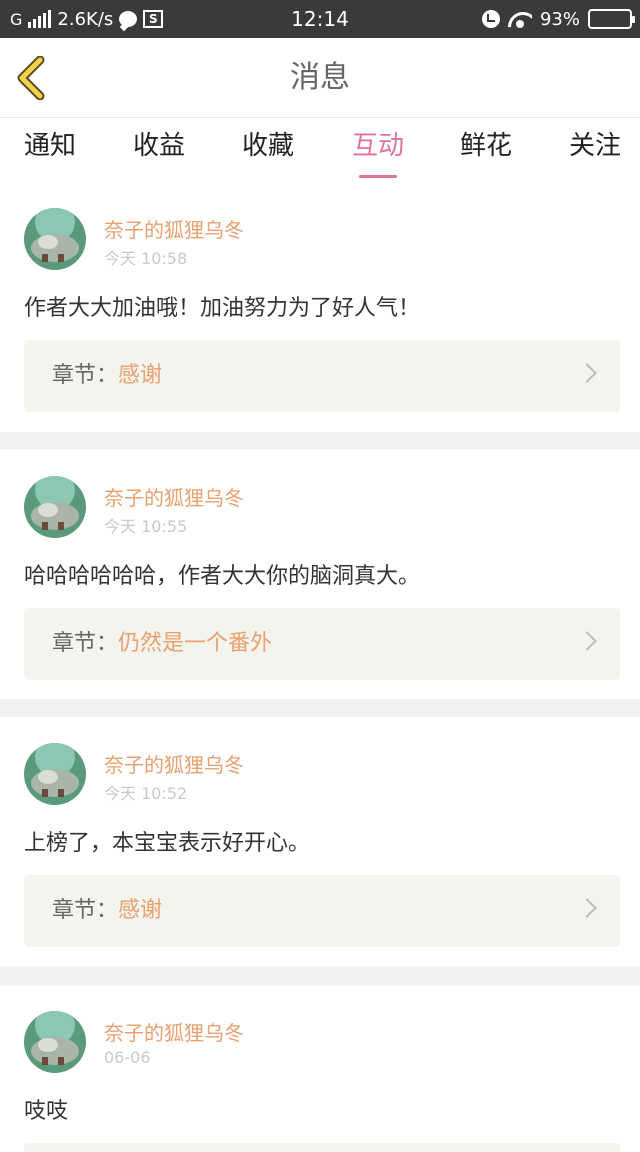 The height and width of the screenshot is (1152, 640). What do you see at coordinates (46, 1111) in the screenshot?
I see `message-content: 吱吱` at bounding box center [46, 1111].